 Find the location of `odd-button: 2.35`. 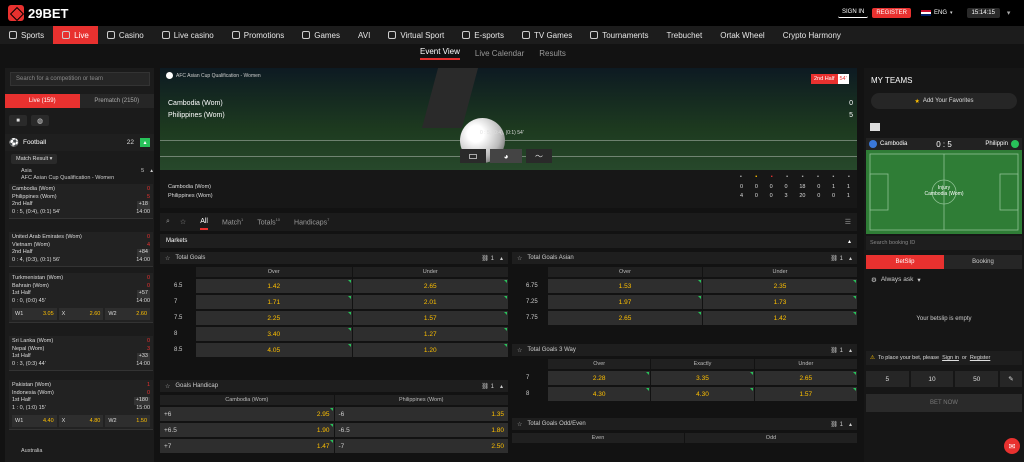

odd-button: 2.35 is located at coordinates (780, 286).